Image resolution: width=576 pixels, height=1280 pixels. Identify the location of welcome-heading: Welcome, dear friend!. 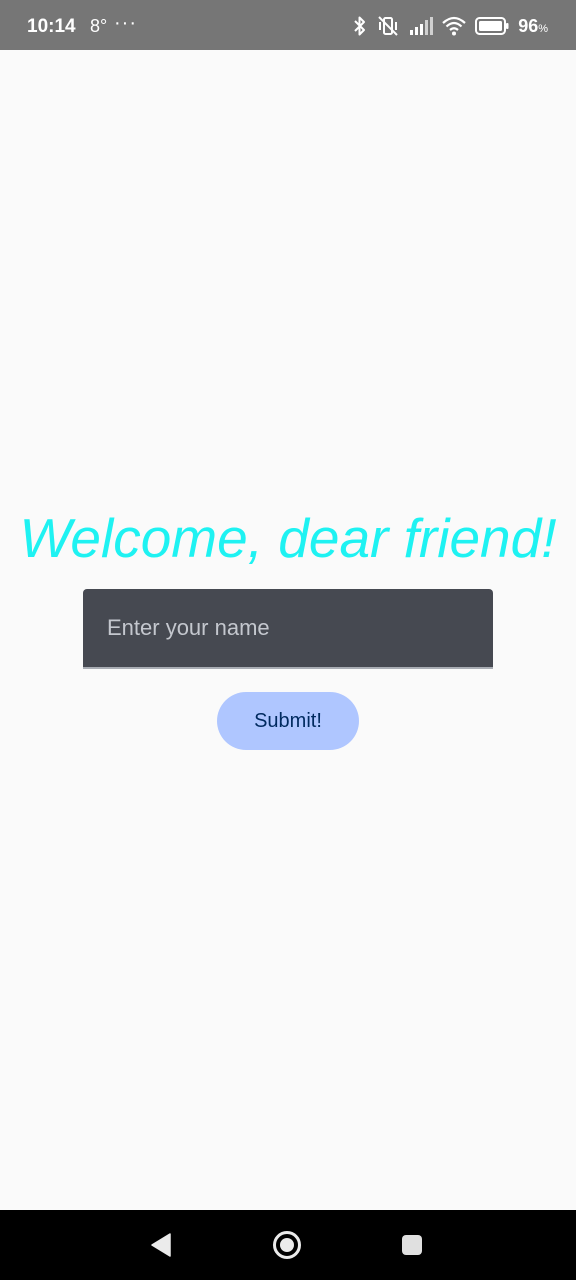
(288, 538).